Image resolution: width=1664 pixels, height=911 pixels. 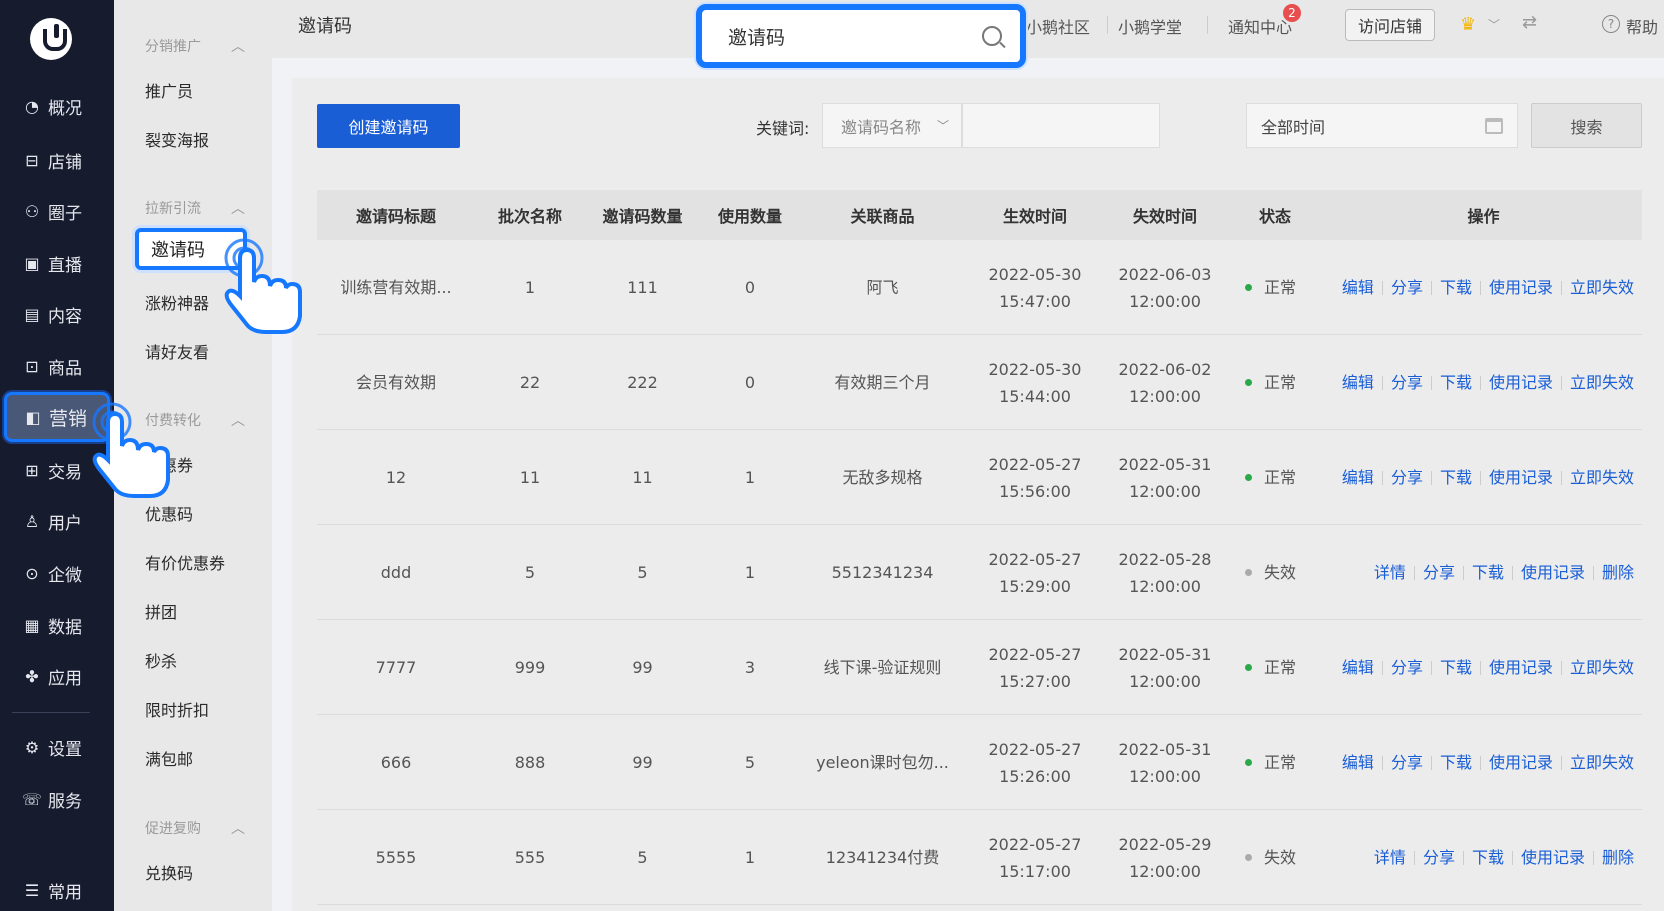 What do you see at coordinates (169, 872) in the screenshot?
I see `subnav-item-redeem-code: 兑换码` at bounding box center [169, 872].